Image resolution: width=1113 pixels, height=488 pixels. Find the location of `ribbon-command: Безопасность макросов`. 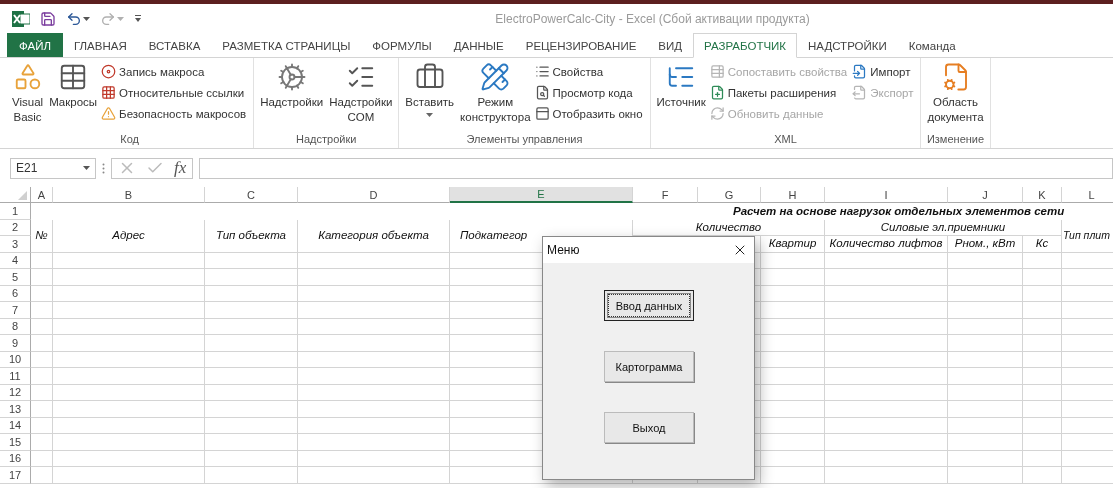

ribbon-command: Безопасность макросов is located at coordinates (175, 113).